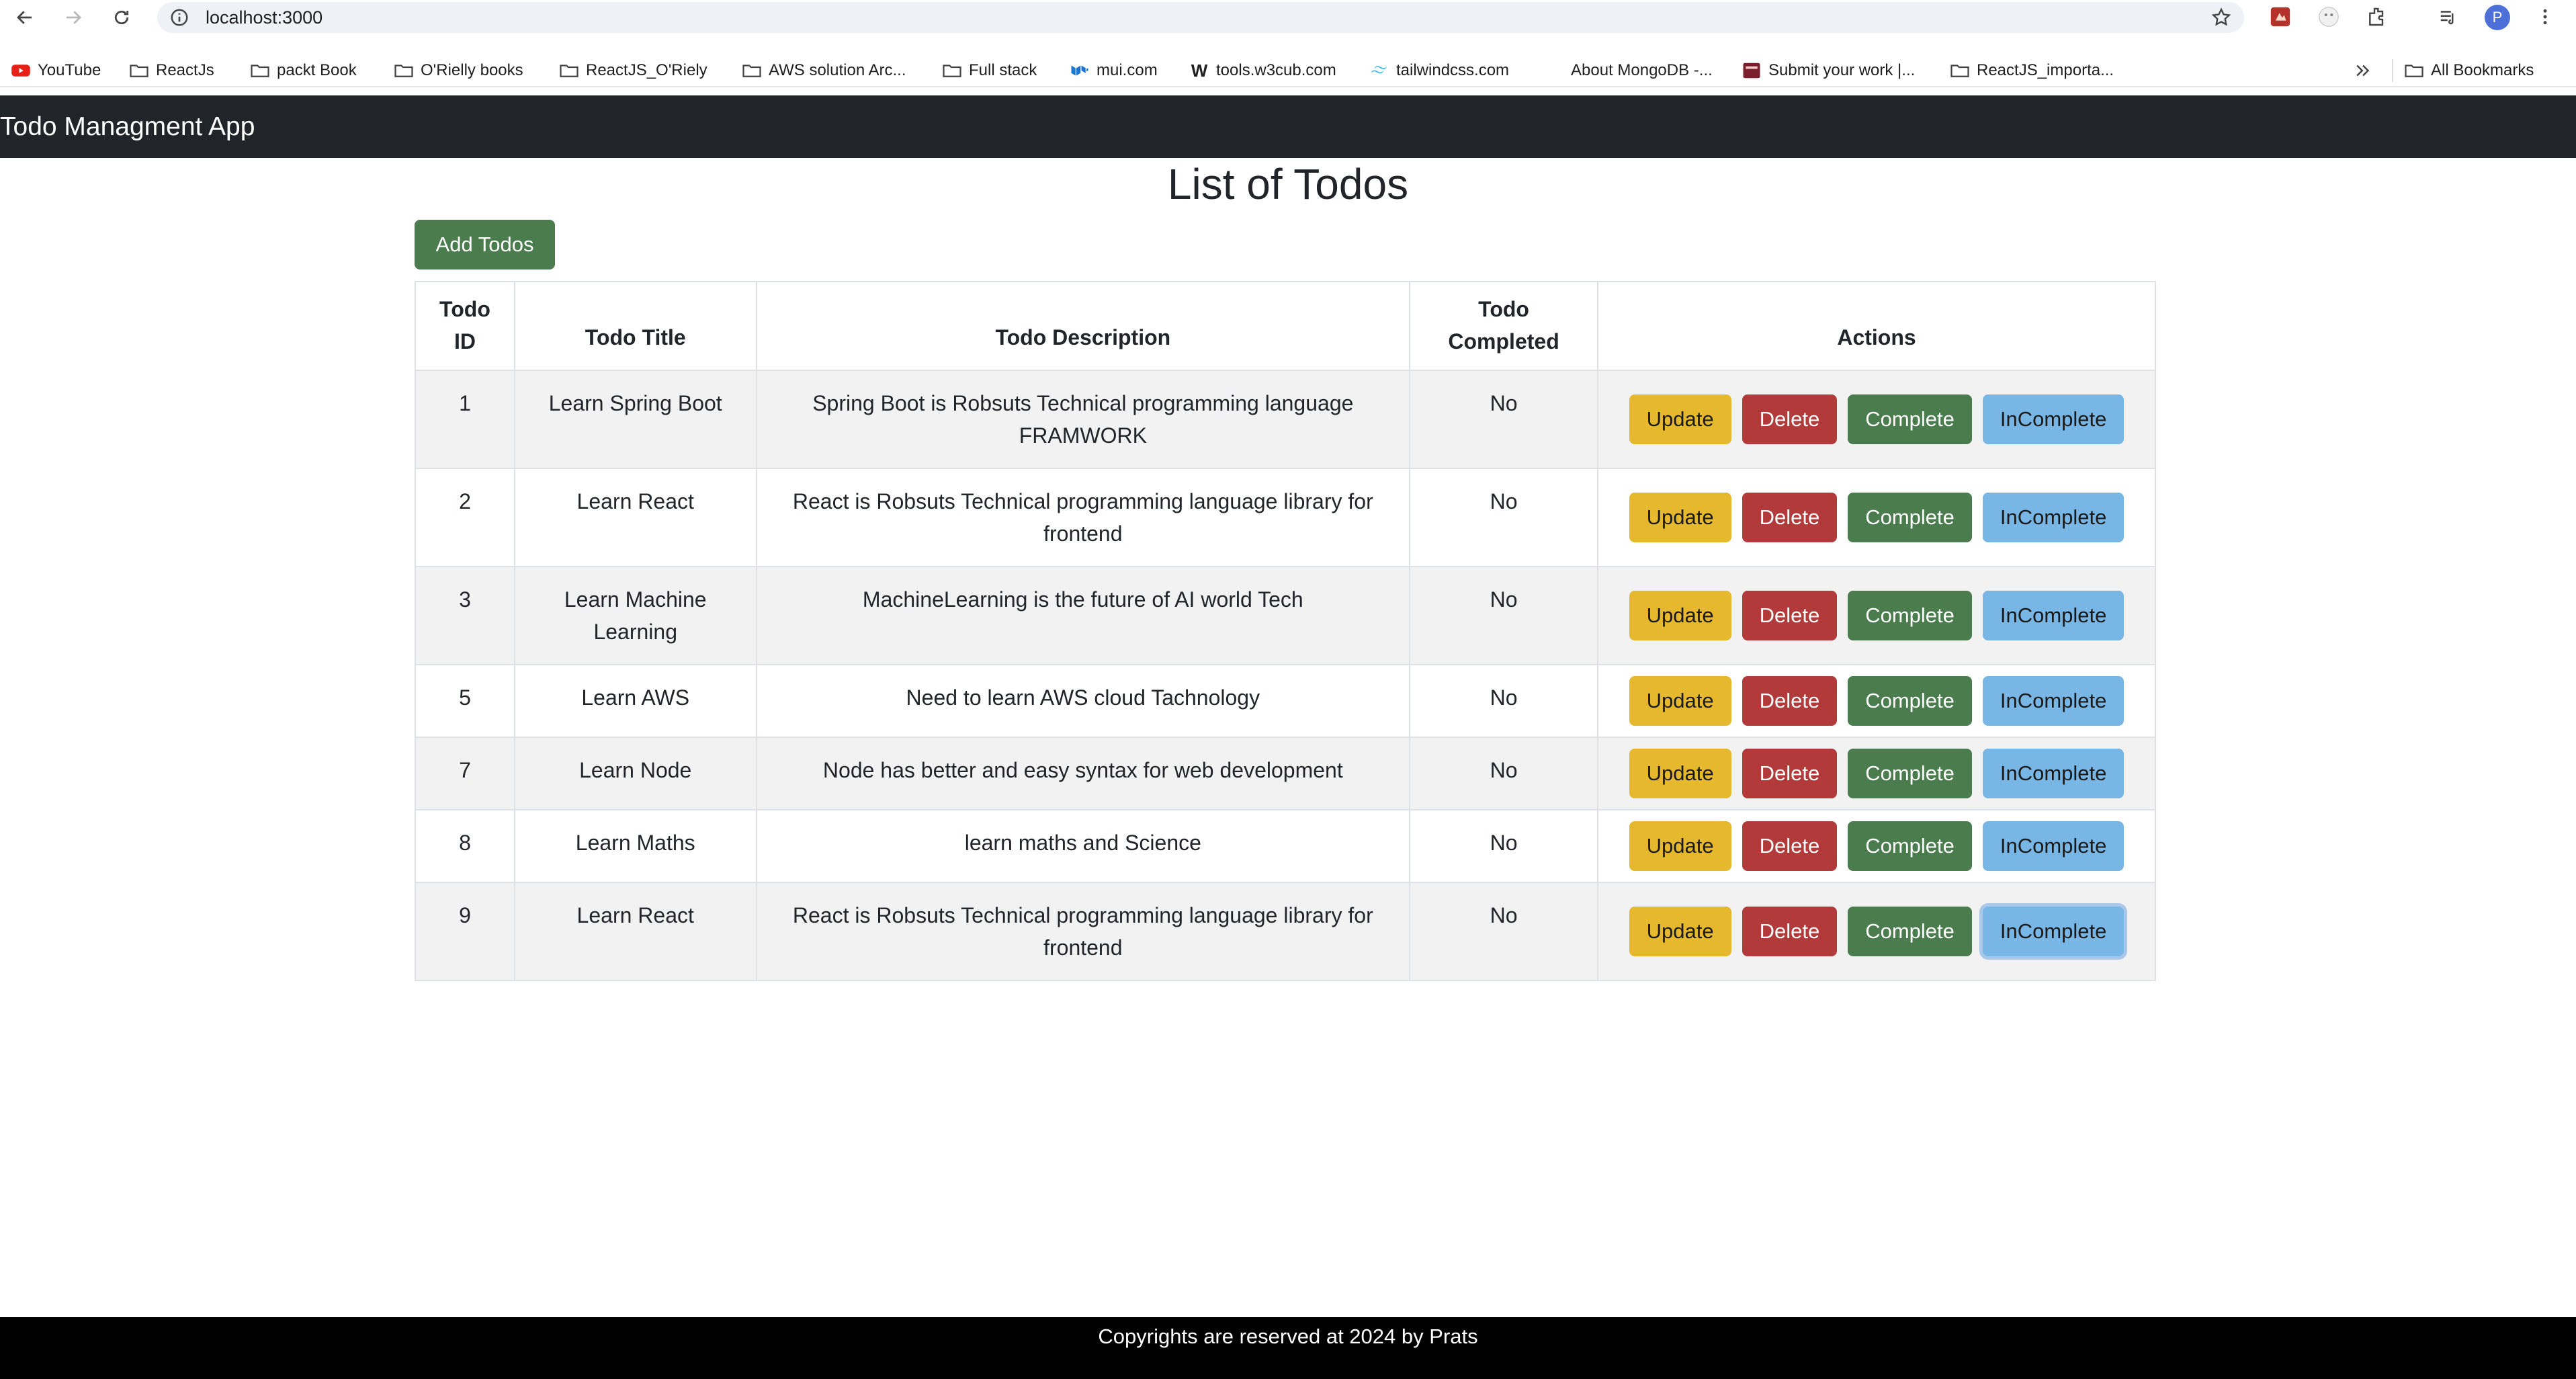 The height and width of the screenshot is (1379, 2576). Describe the element at coordinates (485, 245) in the screenshot. I see `add-todos-button: Add Todos` at that location.